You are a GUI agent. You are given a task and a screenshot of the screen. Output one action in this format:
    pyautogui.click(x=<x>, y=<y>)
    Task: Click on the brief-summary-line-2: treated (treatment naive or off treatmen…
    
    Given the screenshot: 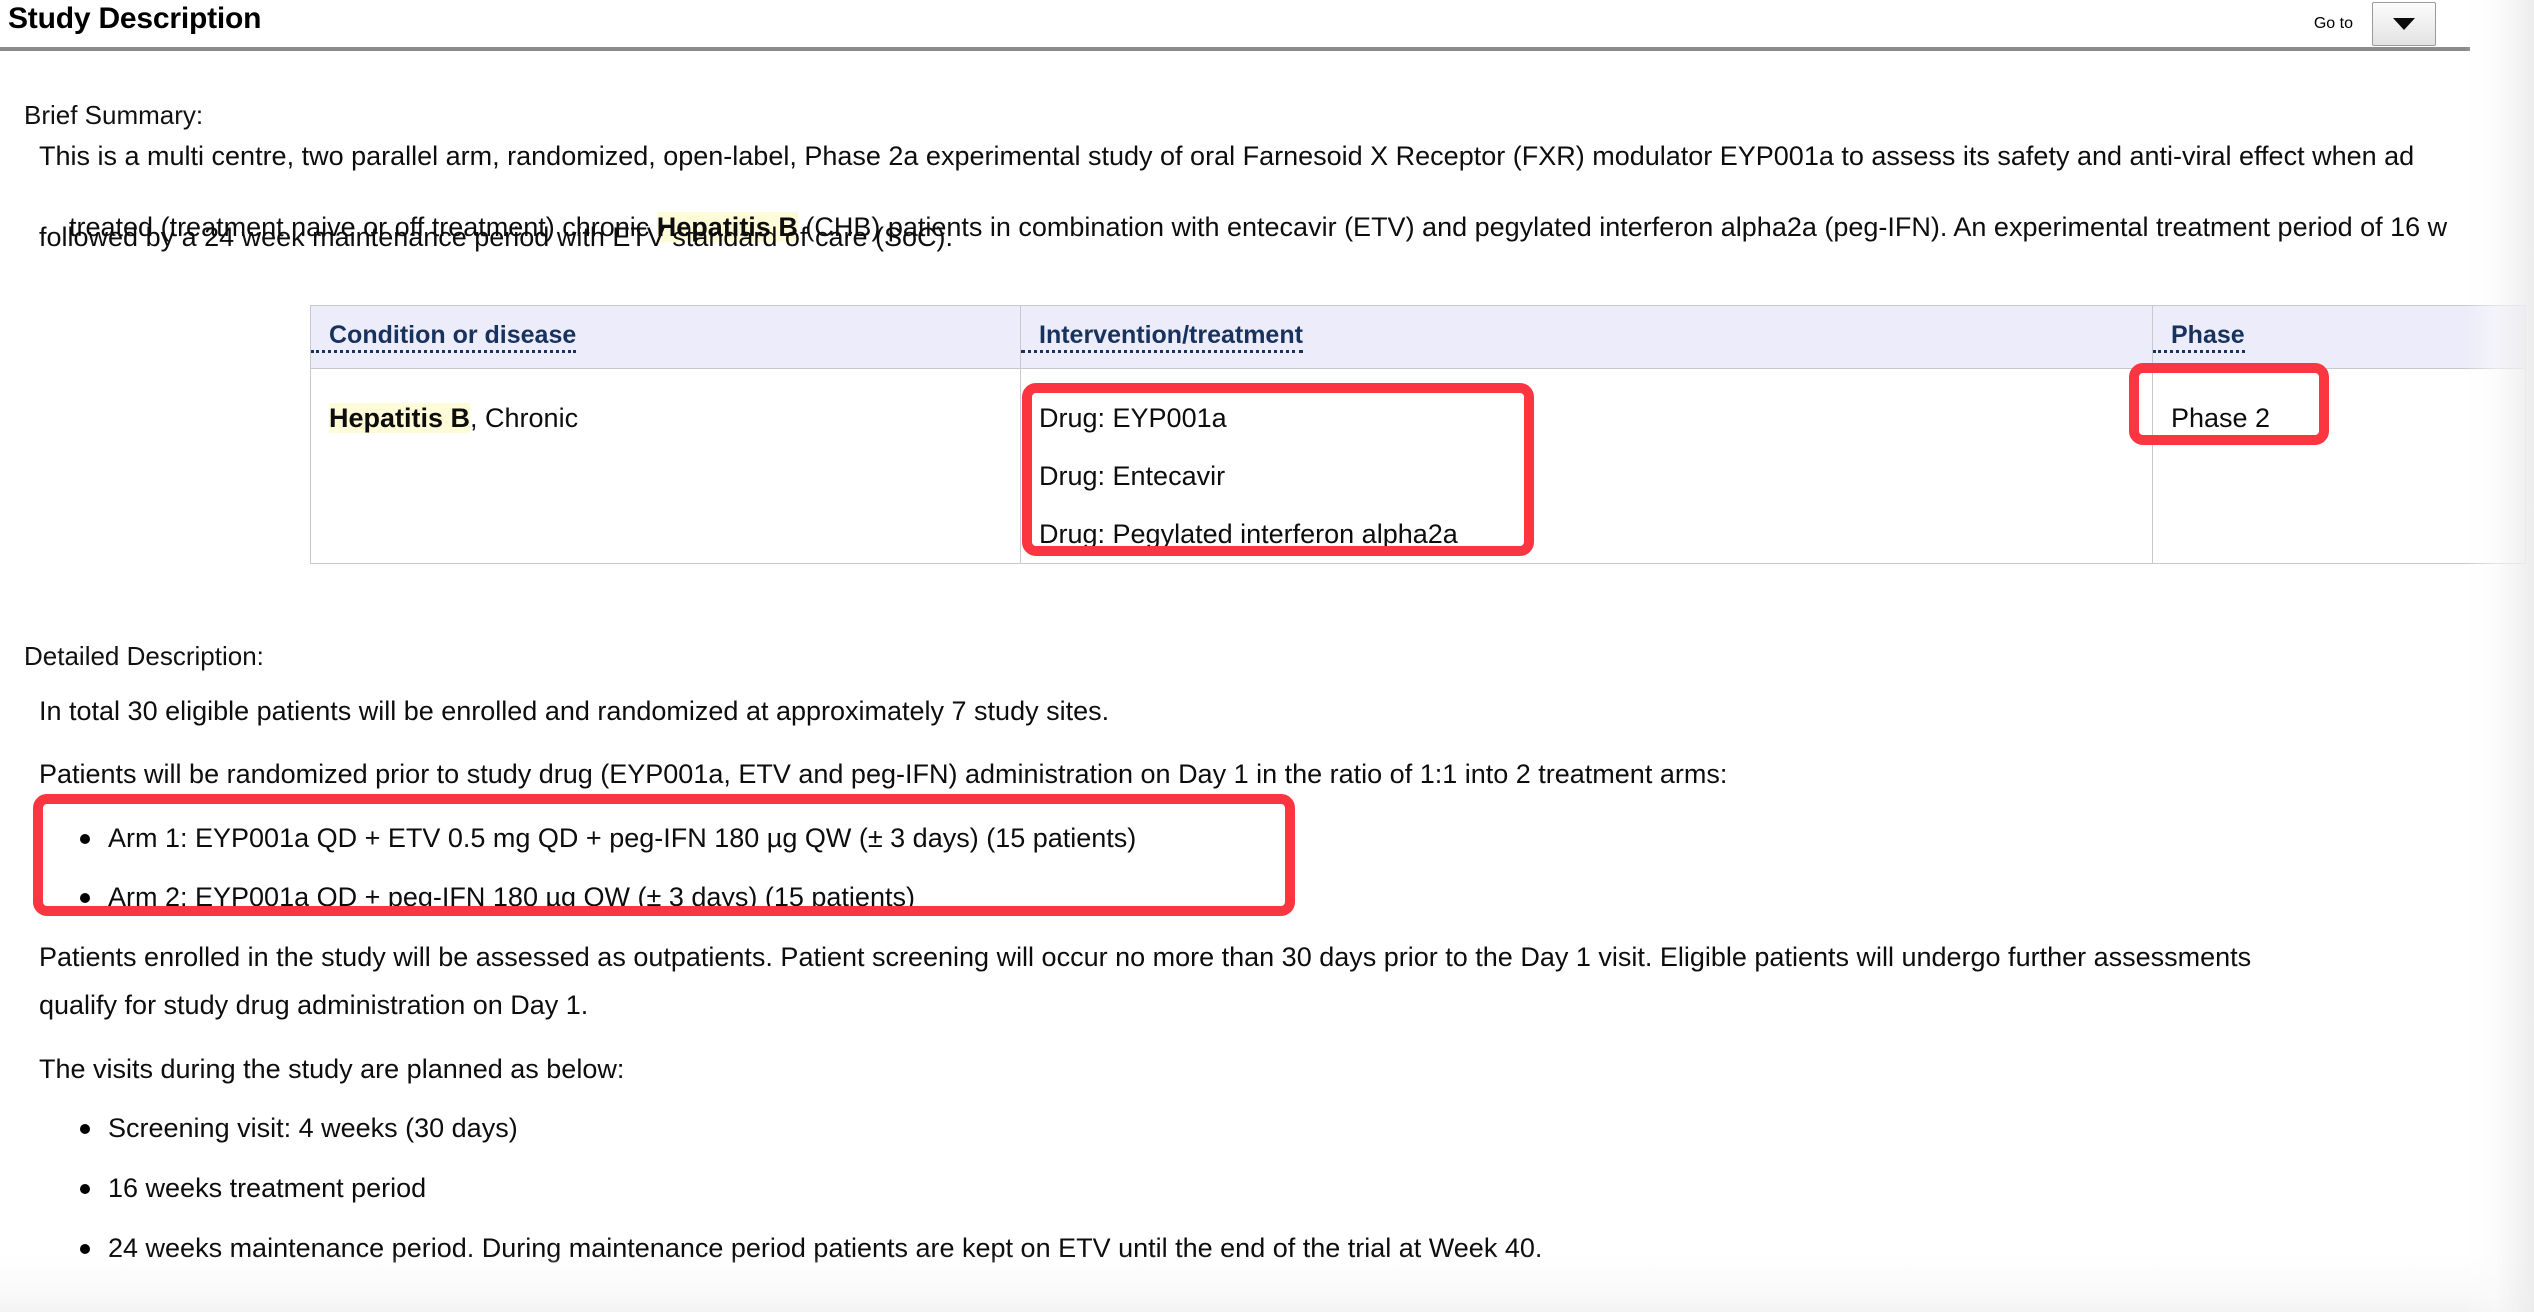 What is the action you would take?
    pyautogui.click(x=1243, y=201)
    